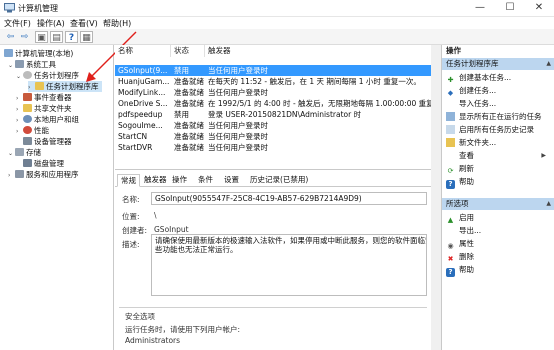 This screenshot has width=554, height=350. What do you see at coordinates (179, 180) in the screenshot?
I see `tab-actions: 操作` at bounding box center [179, 180].